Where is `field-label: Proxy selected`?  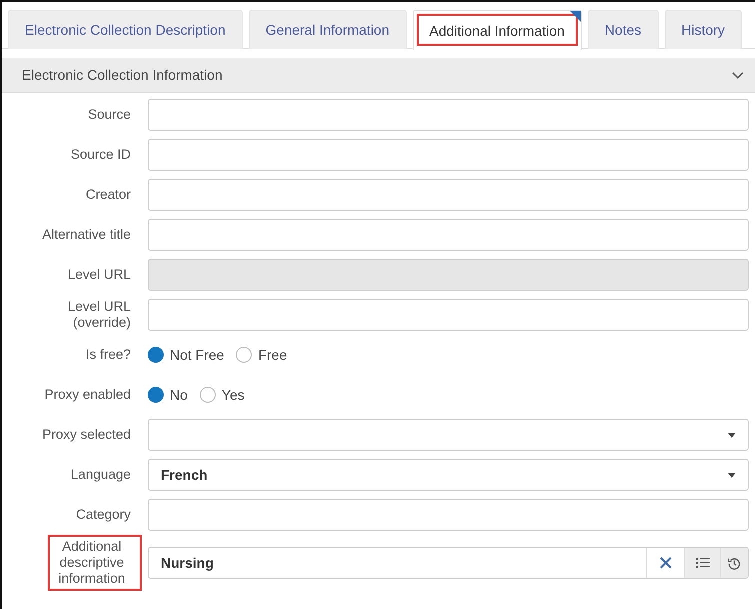 field-label: Proxy selected is located at coordinates (87, 435).